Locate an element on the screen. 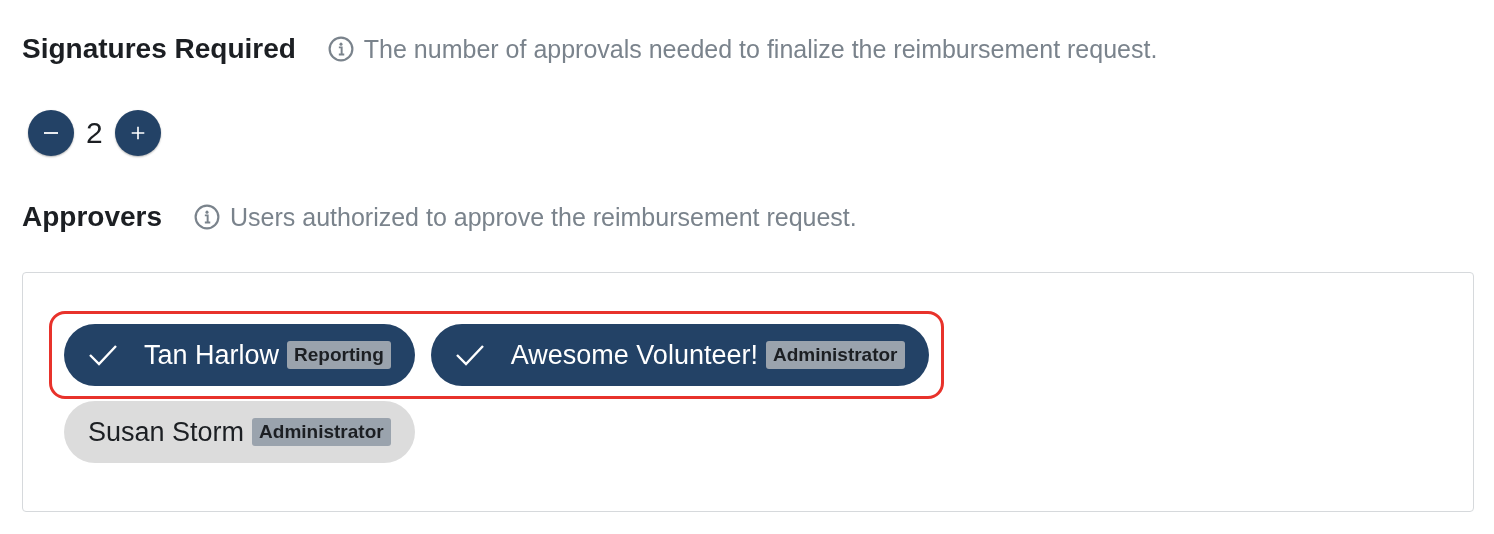 This screenshot has width=1494, height=534. hint-text: Users authorized to approve the reimbursement request. is located at coordinates (543, 217).